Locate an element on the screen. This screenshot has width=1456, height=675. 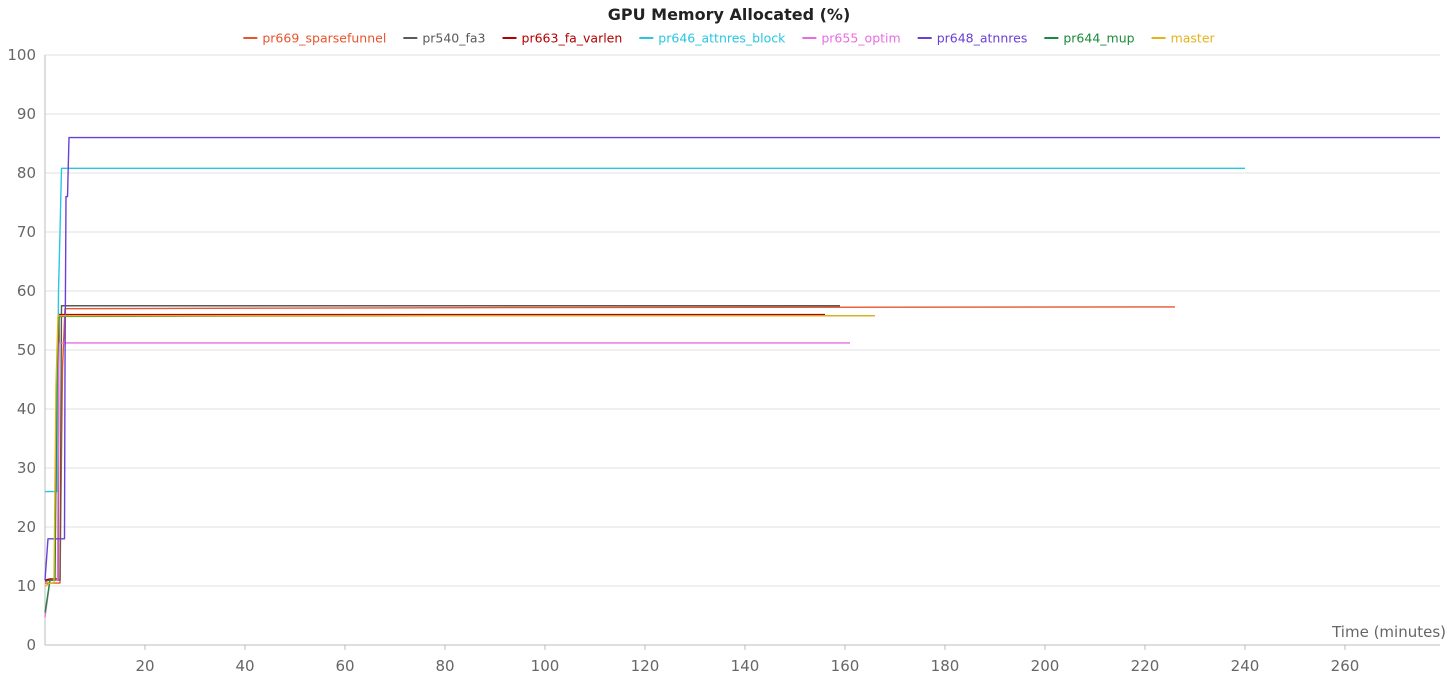
y-tick-label: 30 is located at coordinates (26, 468).